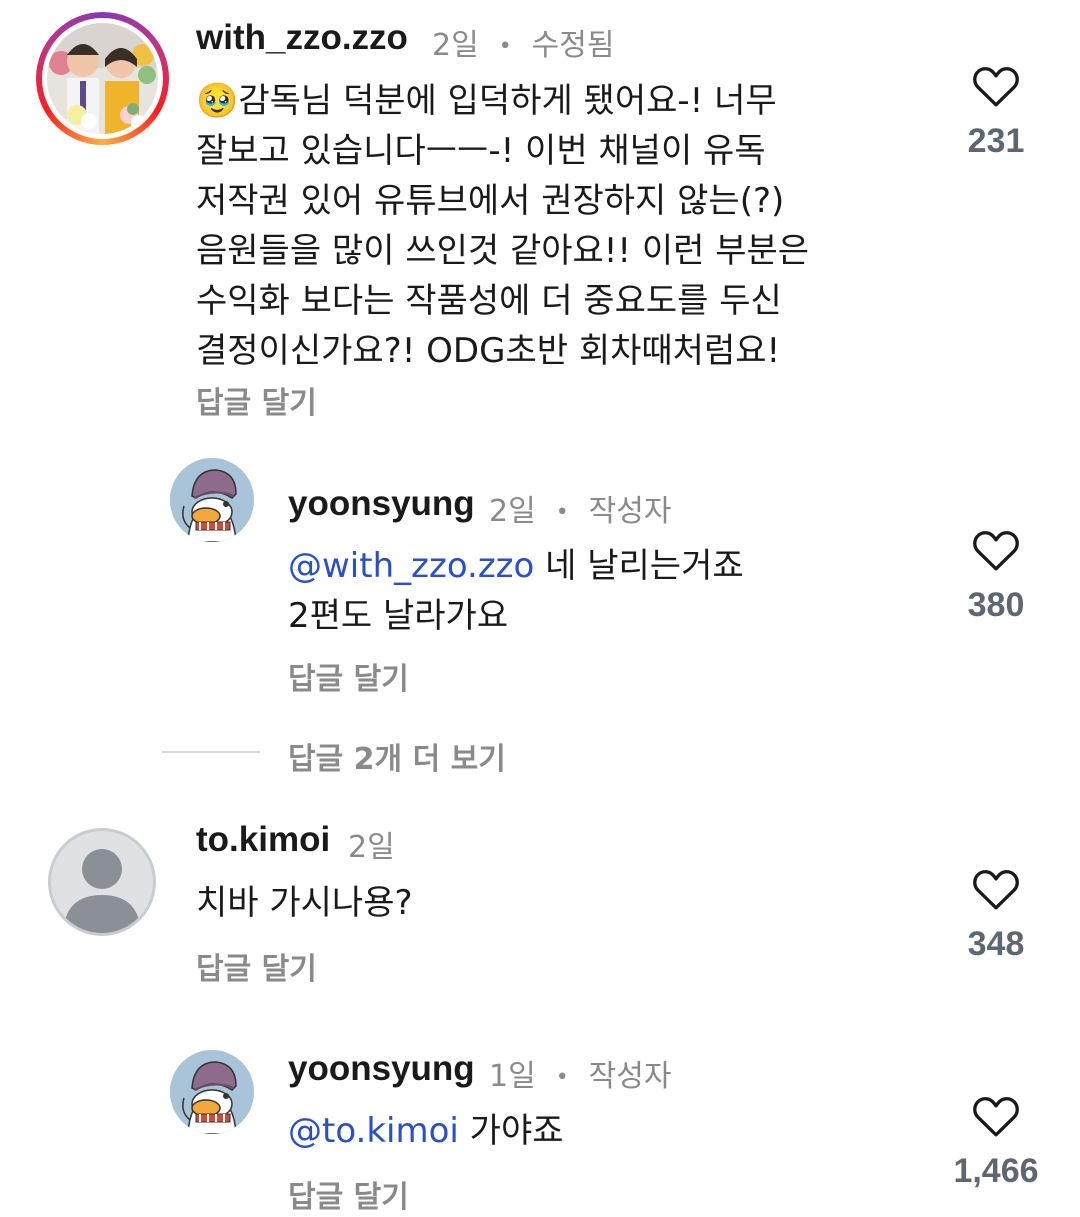  Describe the element at coordinates (996, 575) in the screenshot. I see `like-button: 380` at that location.